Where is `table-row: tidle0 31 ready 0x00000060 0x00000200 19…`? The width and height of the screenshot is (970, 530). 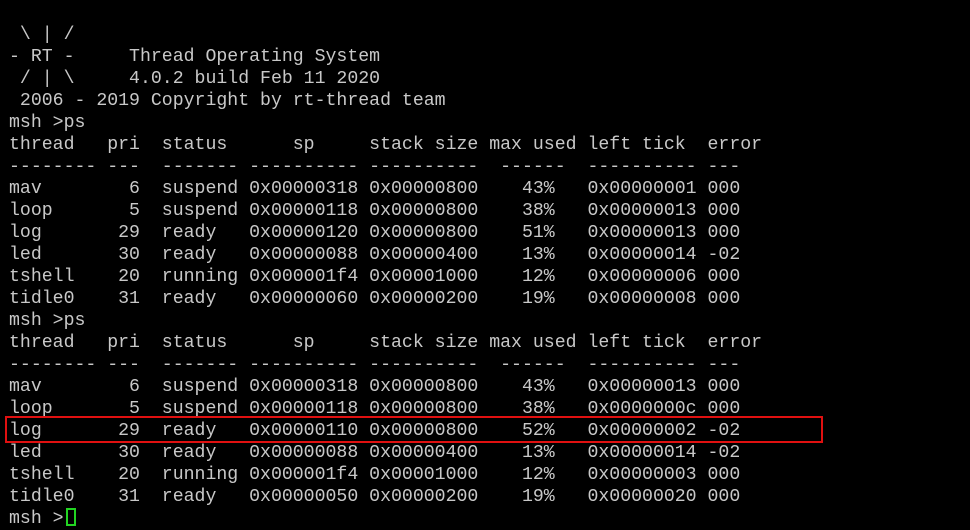
table-row: tidle0 31 ready 0x00000060 0x00000200 19… is located at coordinates (375, 299).